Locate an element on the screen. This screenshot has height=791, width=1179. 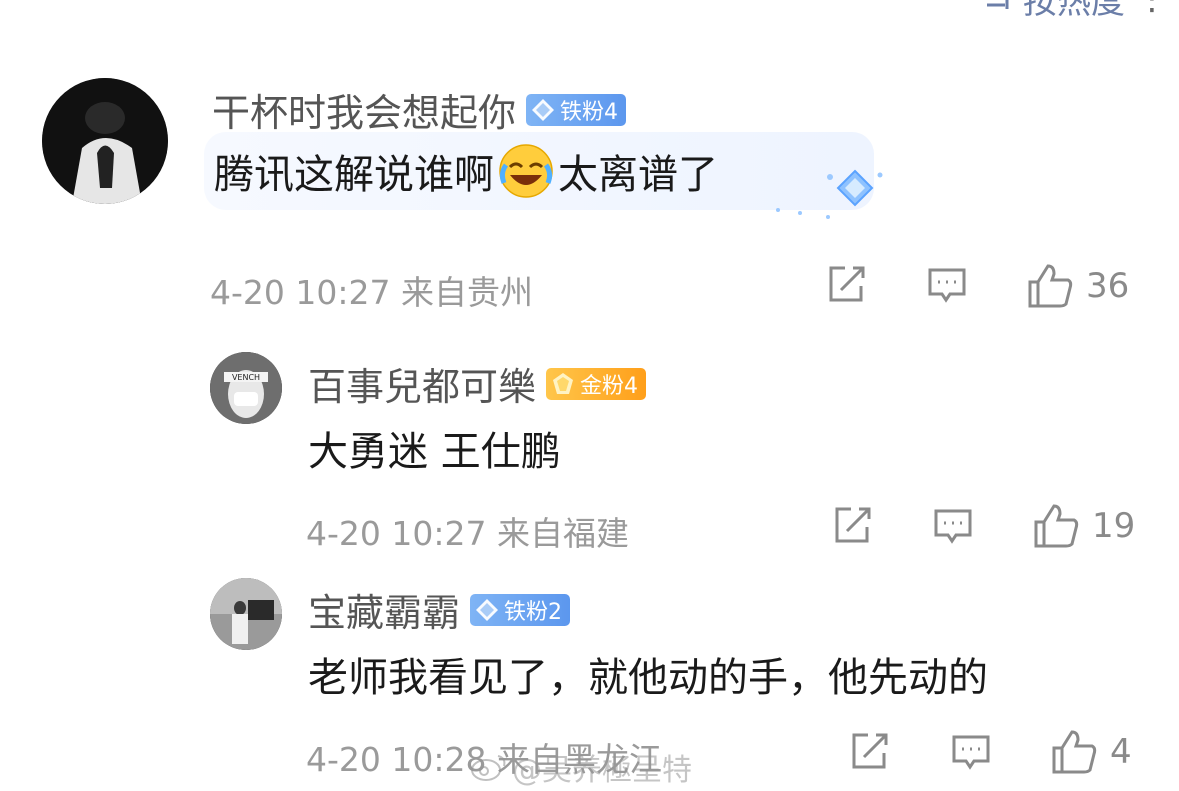
username: 干杯时我会想起你 is located at coordinates (364, 109).